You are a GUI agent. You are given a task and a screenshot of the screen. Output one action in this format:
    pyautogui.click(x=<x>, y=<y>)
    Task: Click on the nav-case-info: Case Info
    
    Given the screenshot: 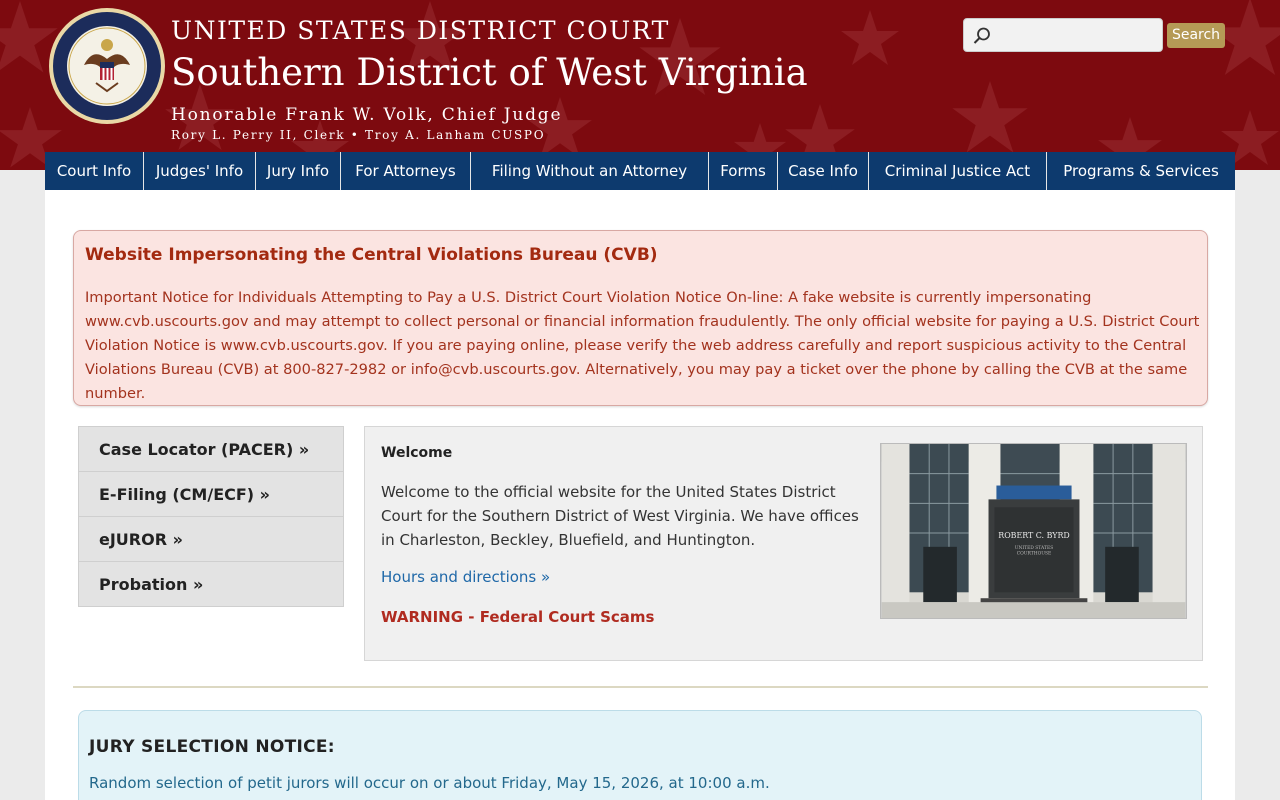 What is the action you would take?
    pyautogui.click(x=823, y=171)
    